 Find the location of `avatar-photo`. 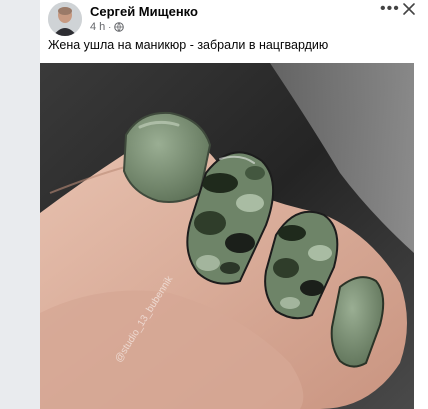

avatar-photo is located at coordinates (65, 19).